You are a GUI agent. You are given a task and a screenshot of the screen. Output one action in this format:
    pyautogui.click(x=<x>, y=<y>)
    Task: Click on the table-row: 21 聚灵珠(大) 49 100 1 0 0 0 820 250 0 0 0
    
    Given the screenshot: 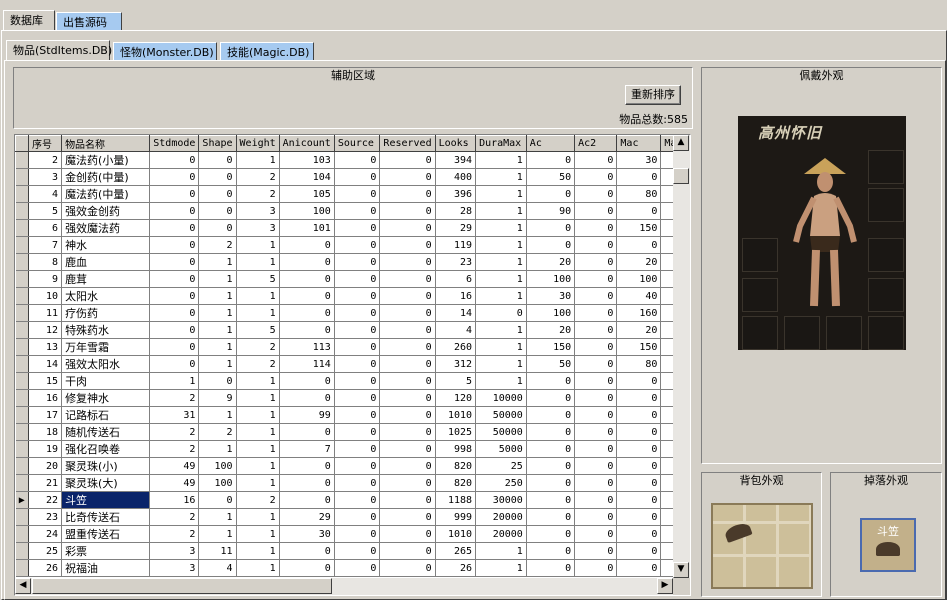 What is the action you would take?
    pyautogui.click(x=352, y=483)
    